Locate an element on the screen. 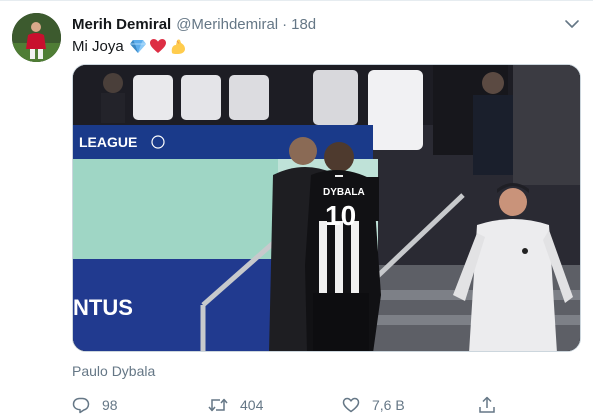  retweet-icon is located at coordinates (224, 405).